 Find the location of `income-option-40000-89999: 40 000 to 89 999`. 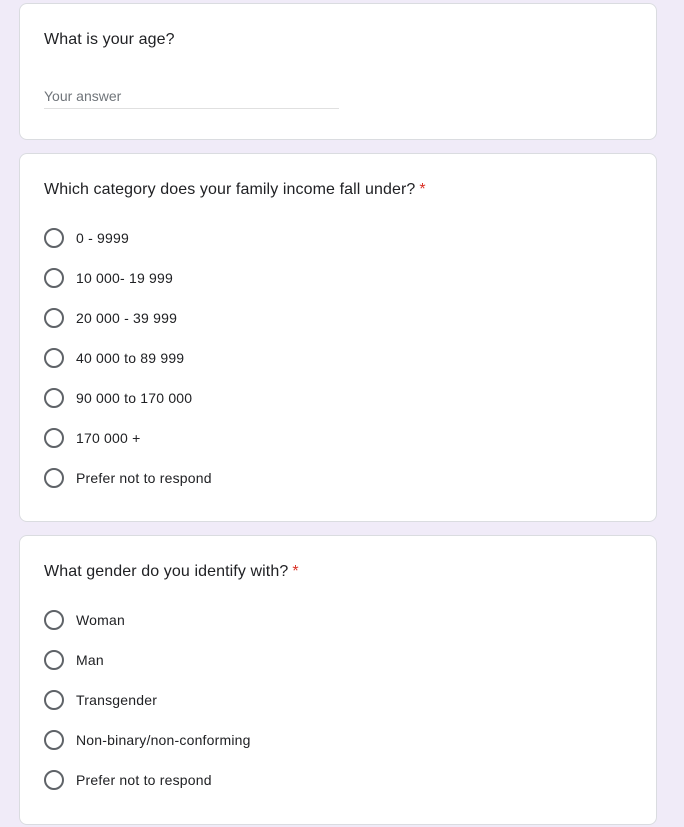

income-option-40000-89999: 40 000 to 89 999 is located at coordinates (114, 358).